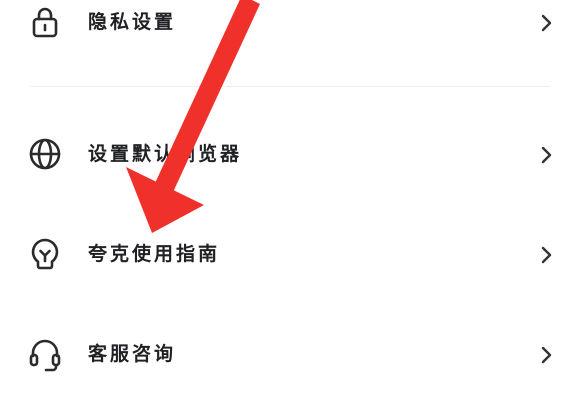  Describe the element at coordinates (45, 354) in the screenshot. I see `headset-icon` at that location.